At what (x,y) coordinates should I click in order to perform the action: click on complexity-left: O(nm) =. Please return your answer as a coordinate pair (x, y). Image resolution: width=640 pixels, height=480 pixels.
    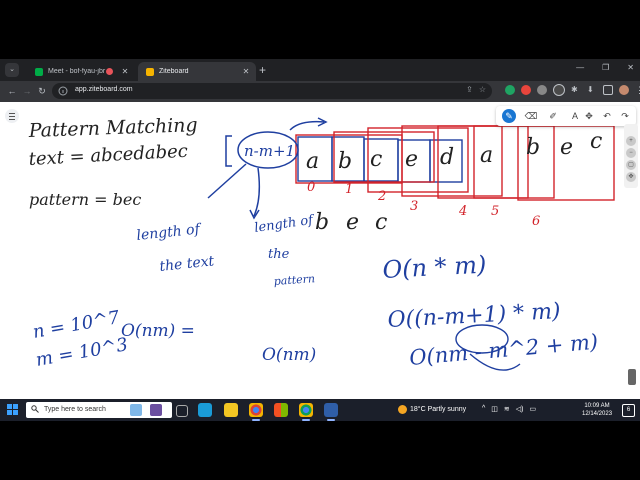
    Looking at the image, I should click on (158, 331).